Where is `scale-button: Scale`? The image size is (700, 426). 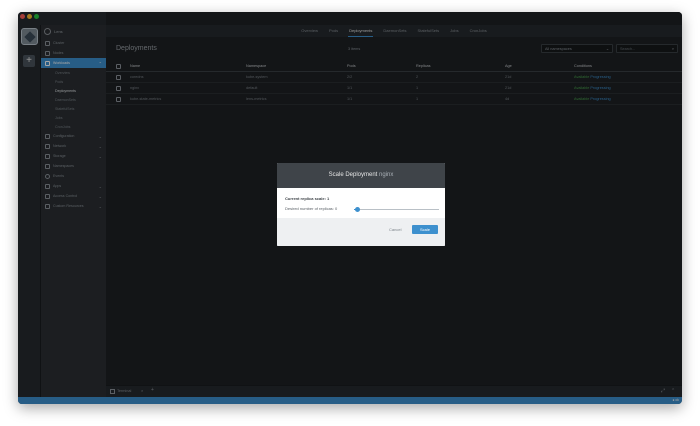 scale-button: Scale is located at coordinates (425, 229).